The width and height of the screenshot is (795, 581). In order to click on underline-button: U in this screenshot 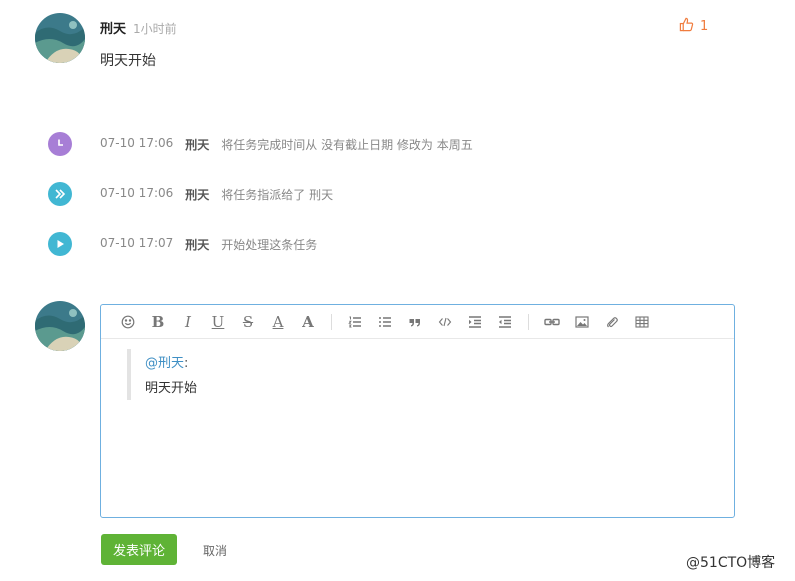, I will do `click(218, 322)`.